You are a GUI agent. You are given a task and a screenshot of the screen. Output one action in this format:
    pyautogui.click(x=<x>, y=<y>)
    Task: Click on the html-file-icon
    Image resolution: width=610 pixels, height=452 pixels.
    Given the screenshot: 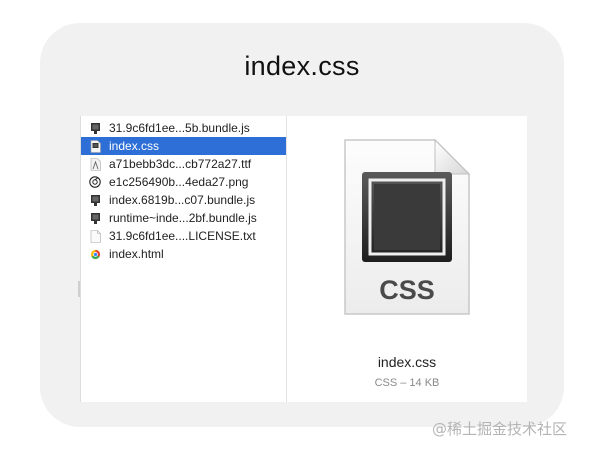 What is the action you would take?
    pyautogui.click(x=95, y=254)
    